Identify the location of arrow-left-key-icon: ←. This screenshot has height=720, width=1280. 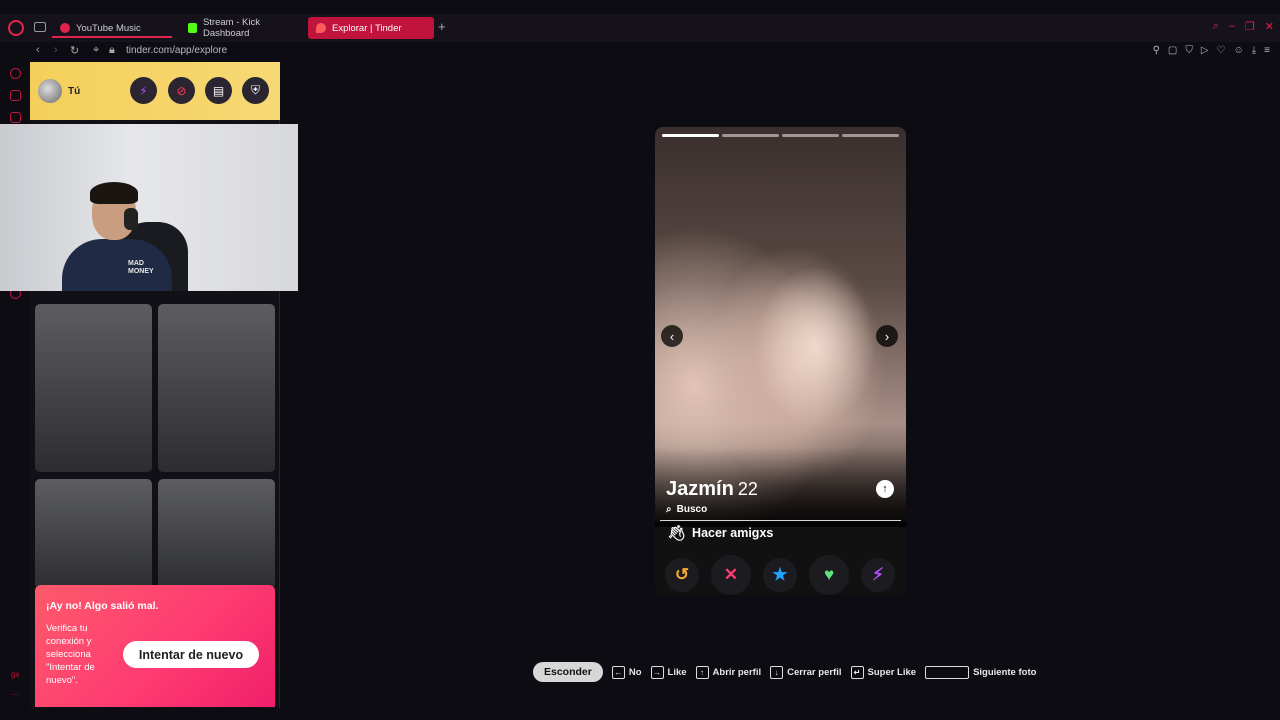
(618, 672).